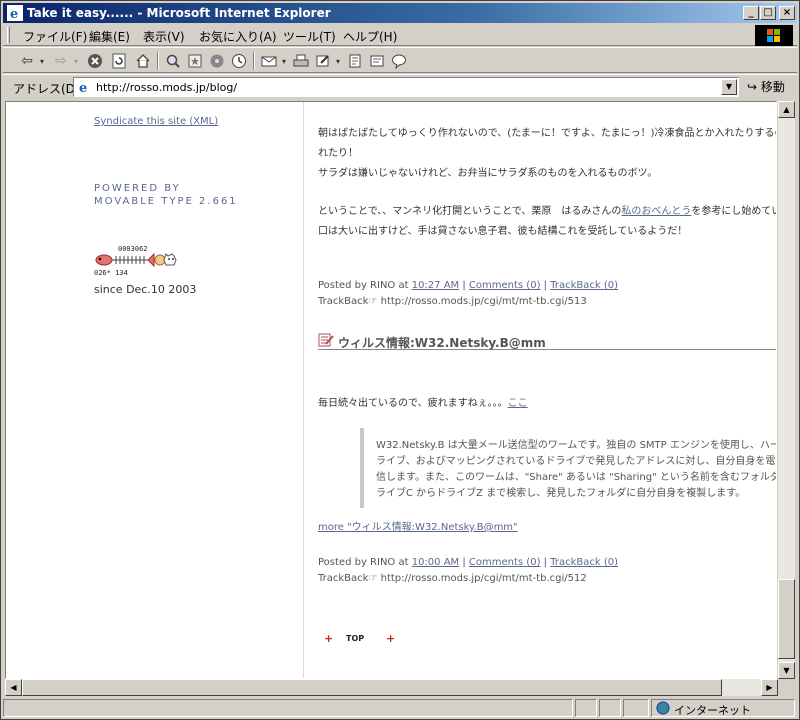  Describe the element at coordinates (435, 285) in the screenshot. I see `post1-time-link: 10:27 AM` at that location.